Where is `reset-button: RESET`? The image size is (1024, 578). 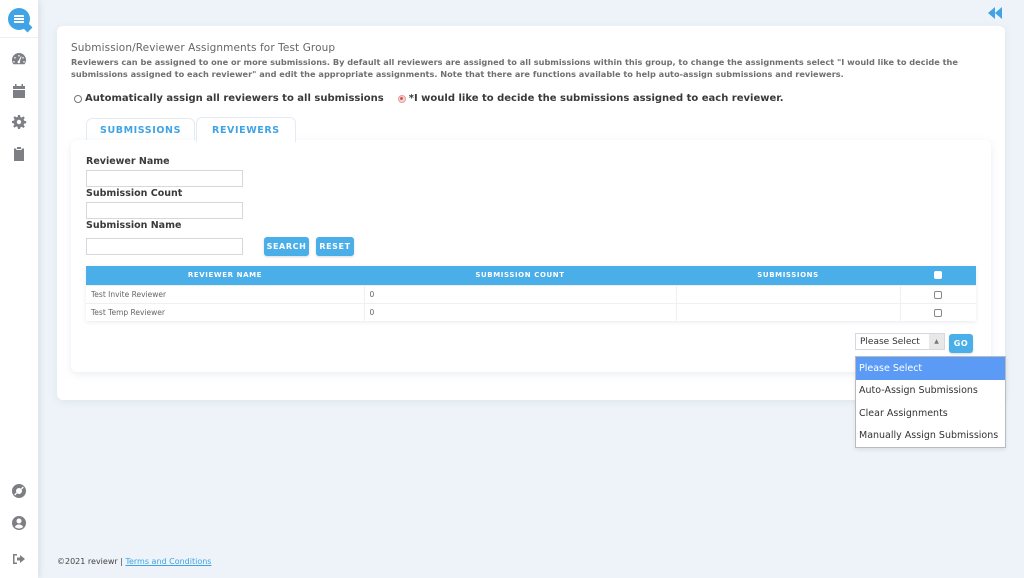
reset-button: RESET is located at coordinates (335, 246).